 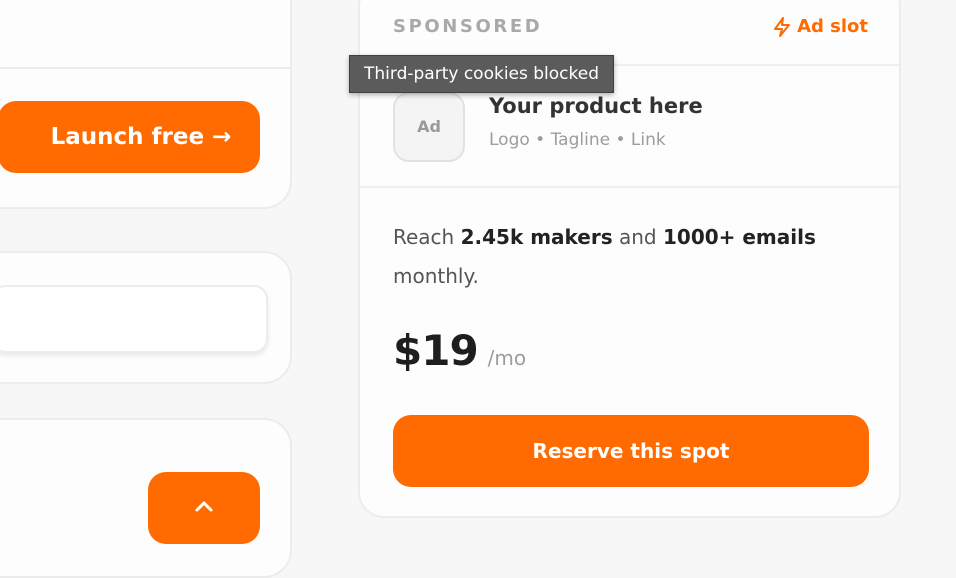 What do you see at coordinates (482, 74) in the screenshot?
I see `cookies-blocked-tooltip: Third-party cookies blocked` at bounding box center [482, 74].